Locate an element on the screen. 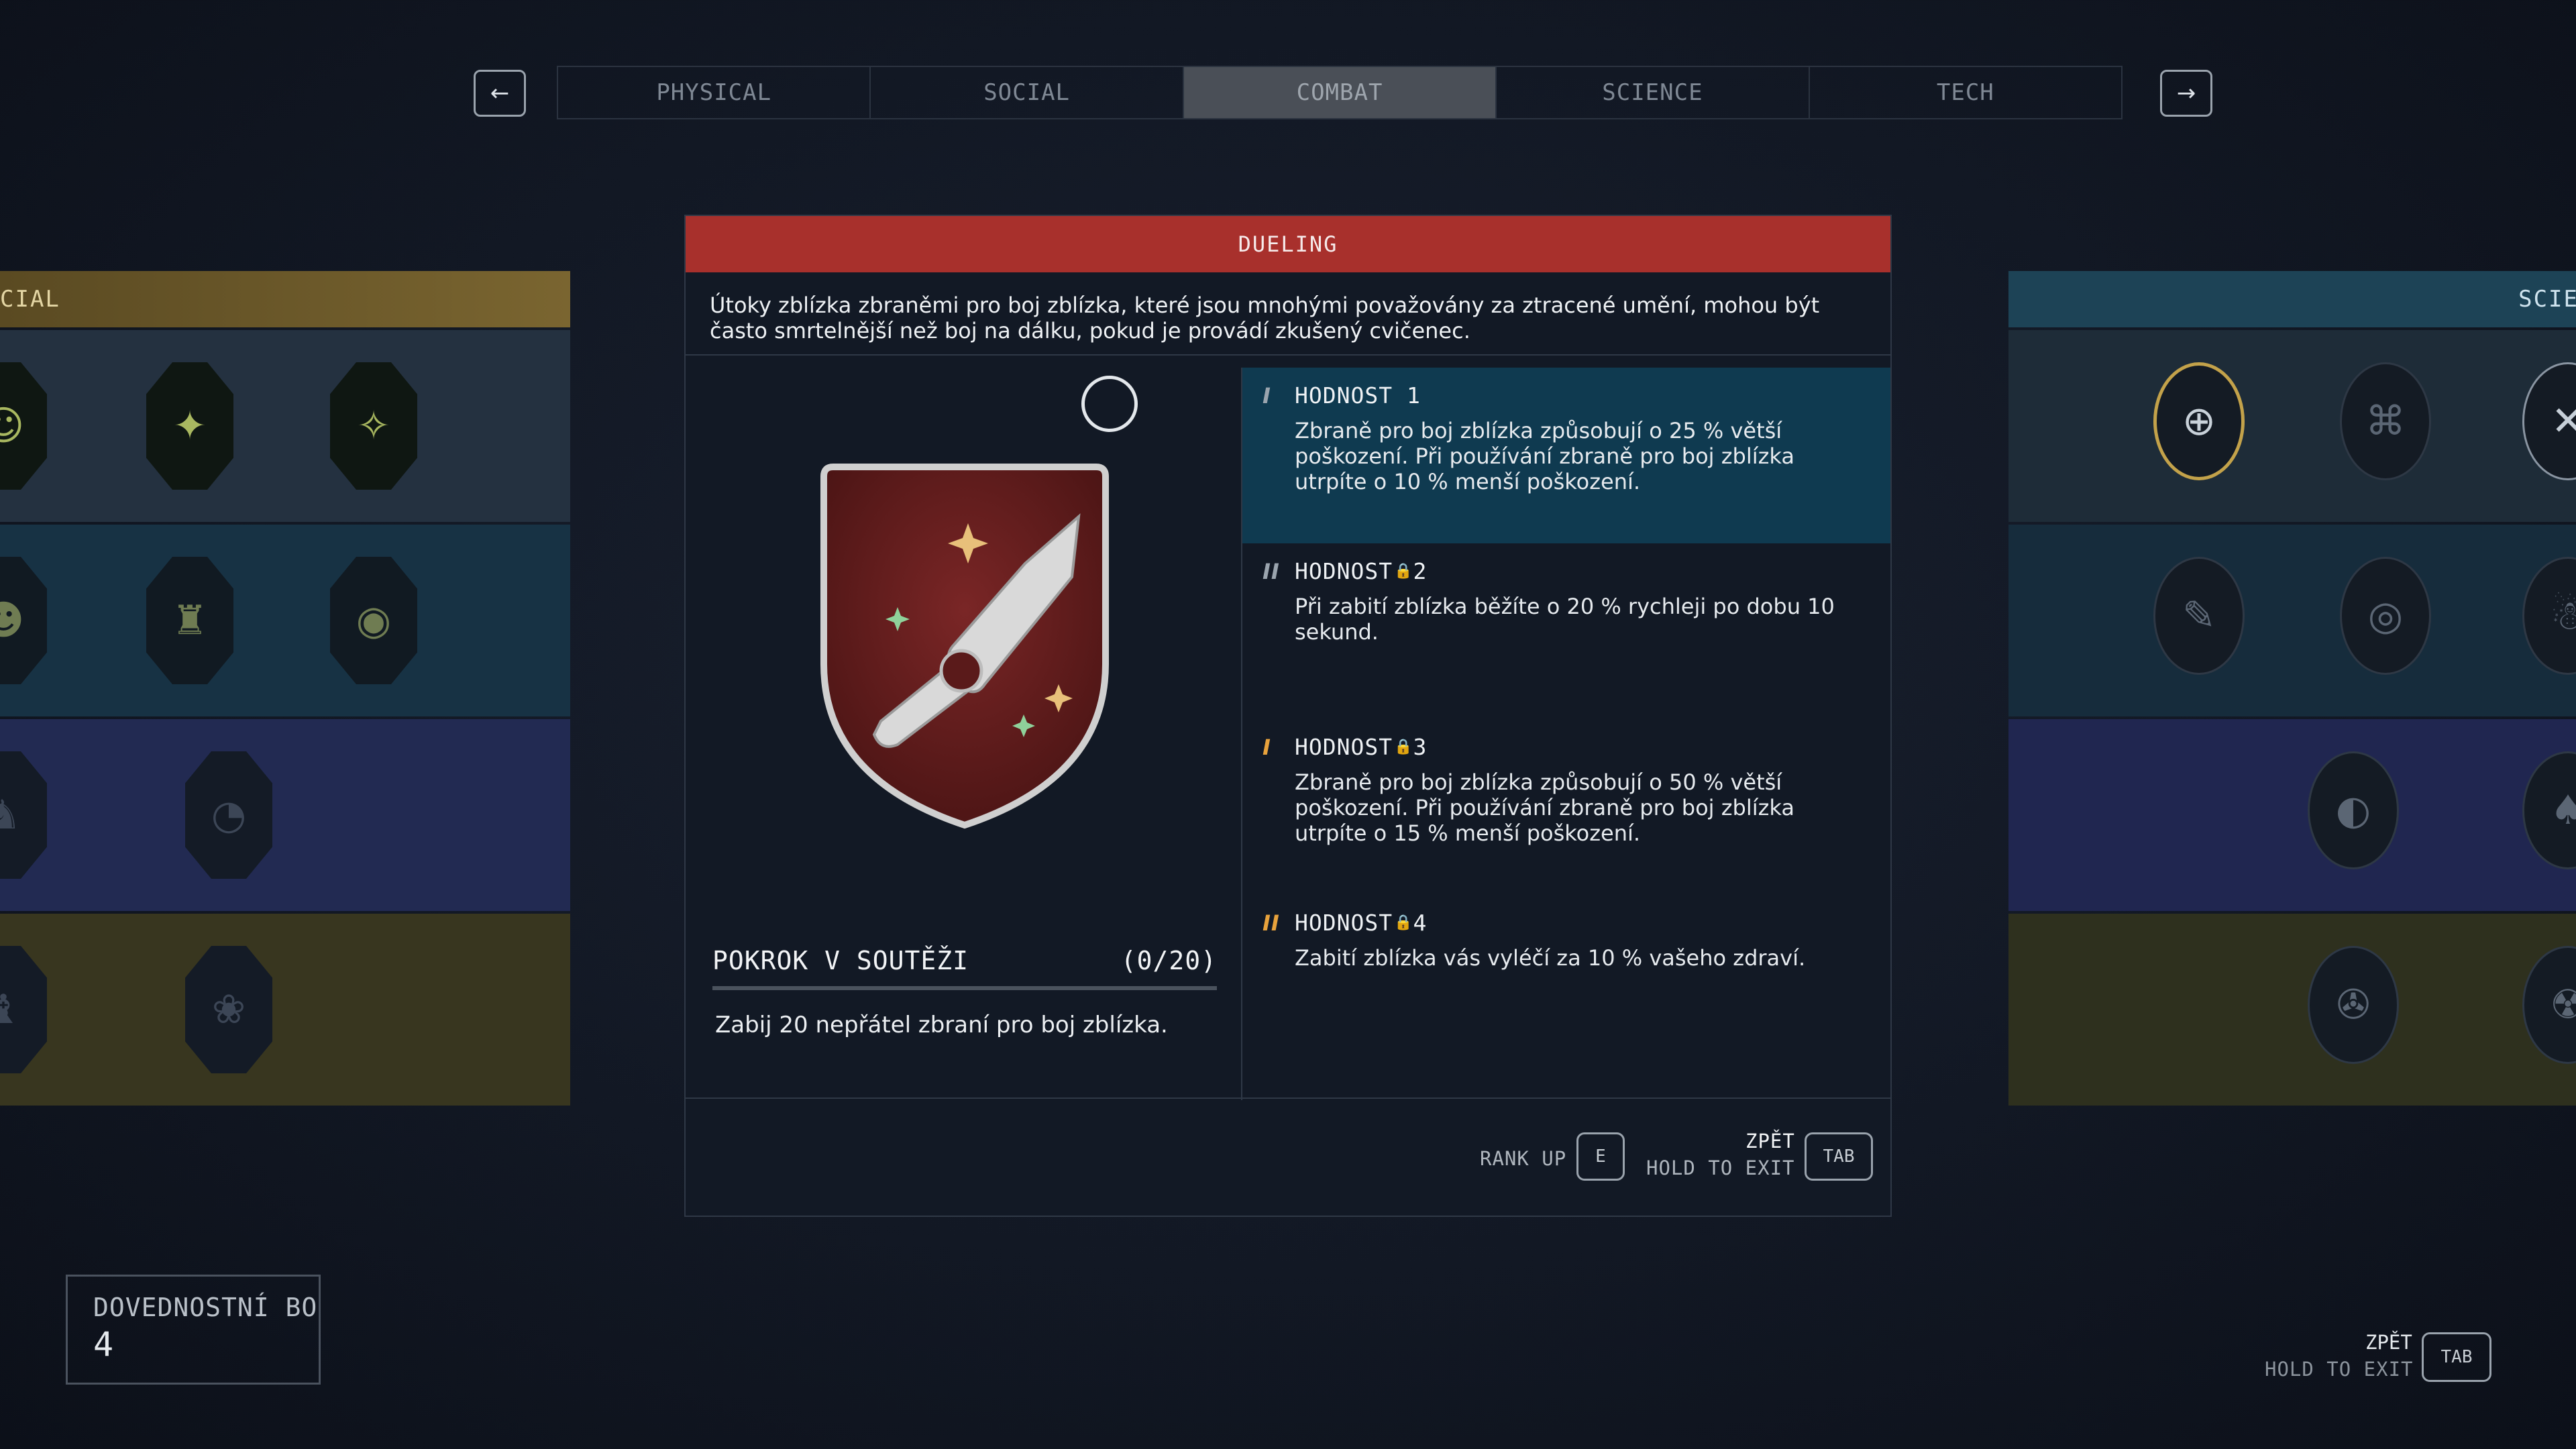 This screenshot has width=2576, height=1449. skill-row: ♞ ◔ is located at coordinates (285, 815).